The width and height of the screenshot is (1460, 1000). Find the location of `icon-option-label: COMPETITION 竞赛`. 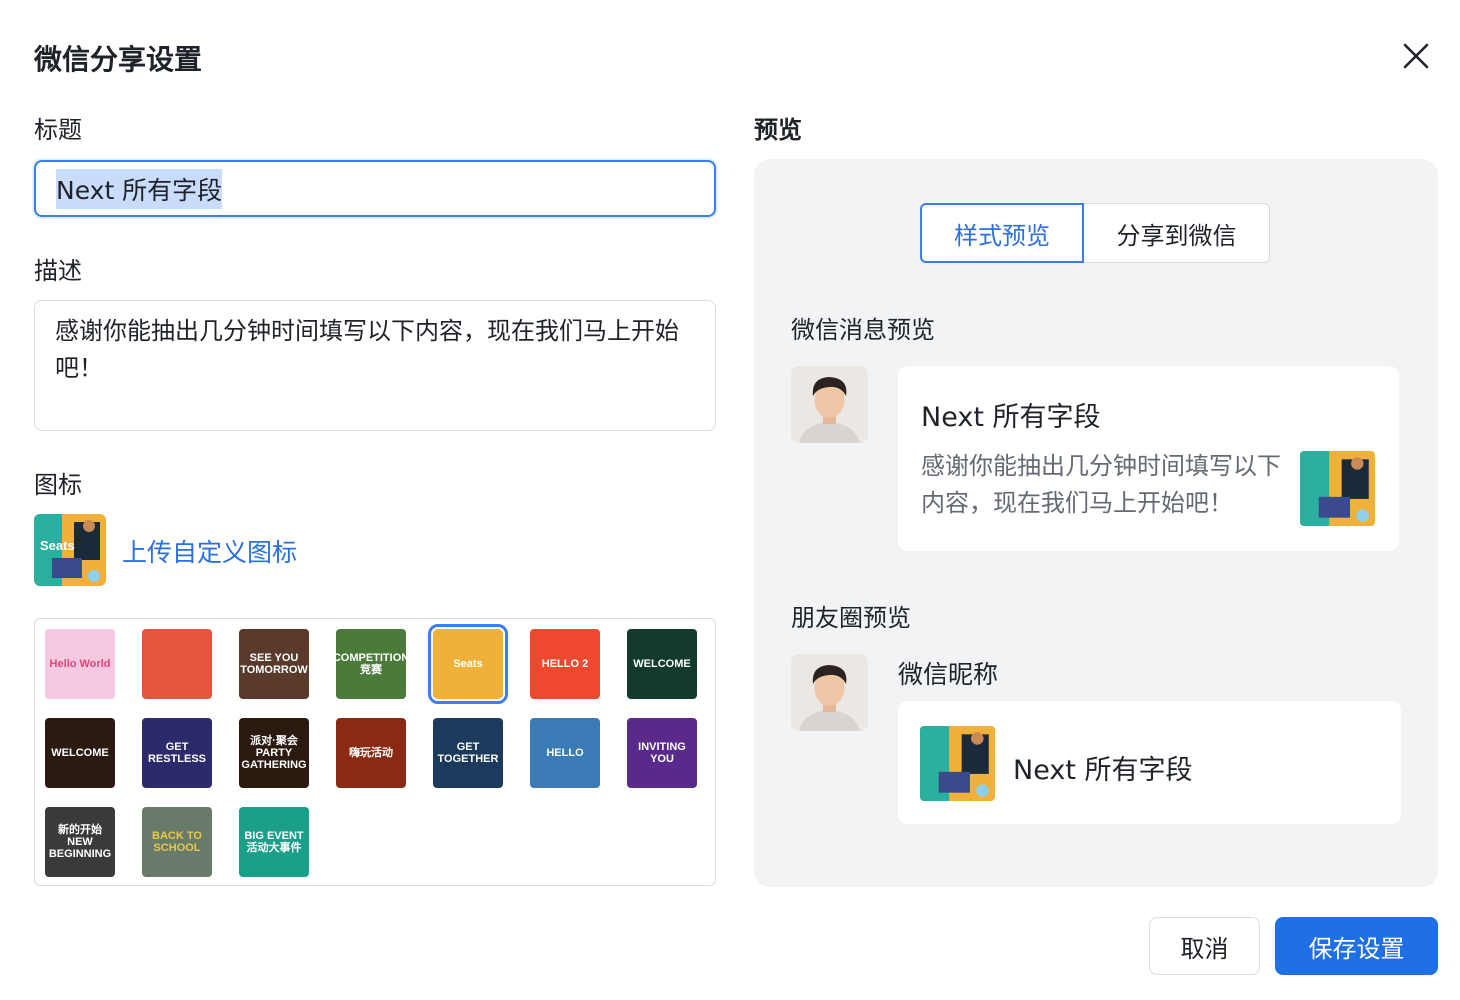

icon-option-label: COMPETITION 竞赛 is located at coordinates (371, 664).